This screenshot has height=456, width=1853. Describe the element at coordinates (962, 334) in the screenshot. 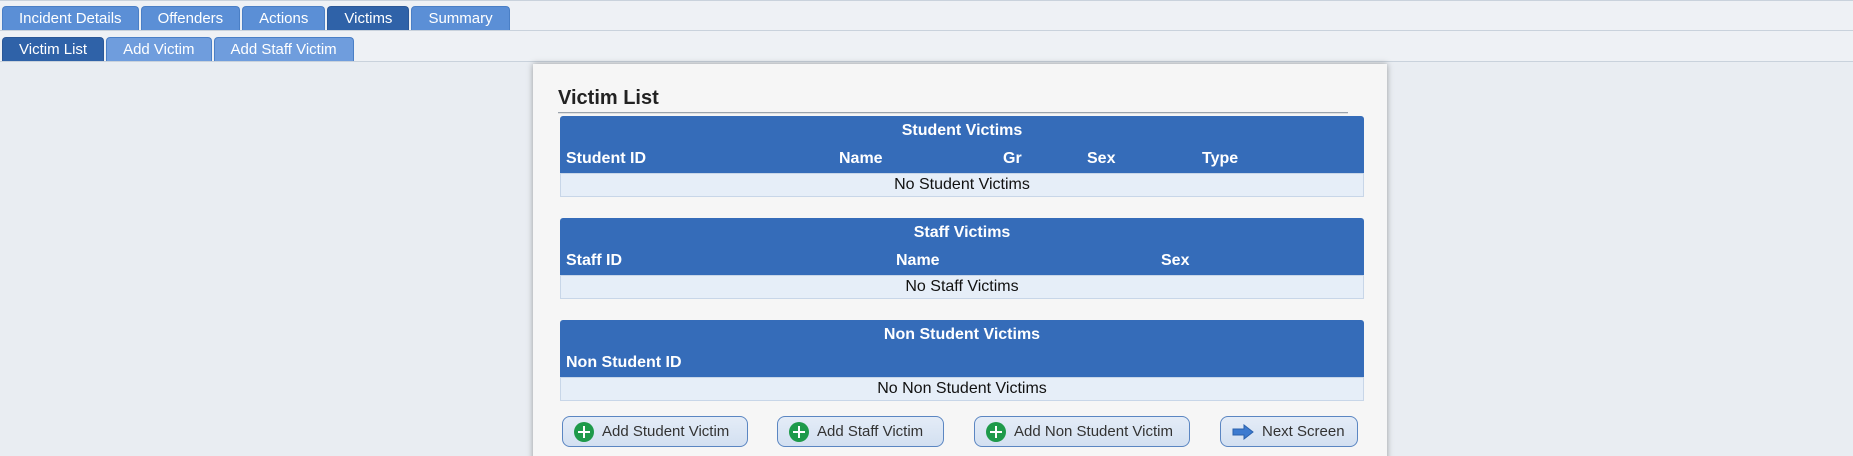

I see `non-student-victims-caption: Non Student Victims` at that location.